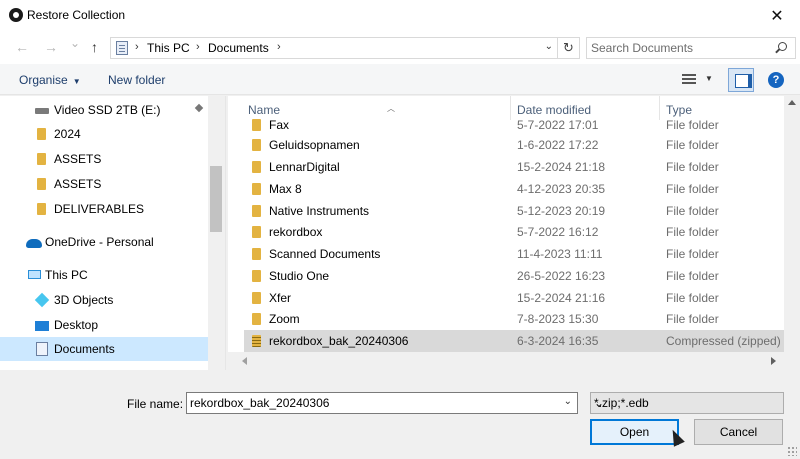  I want to click on refresh-button: ↻, so click(569, 48).